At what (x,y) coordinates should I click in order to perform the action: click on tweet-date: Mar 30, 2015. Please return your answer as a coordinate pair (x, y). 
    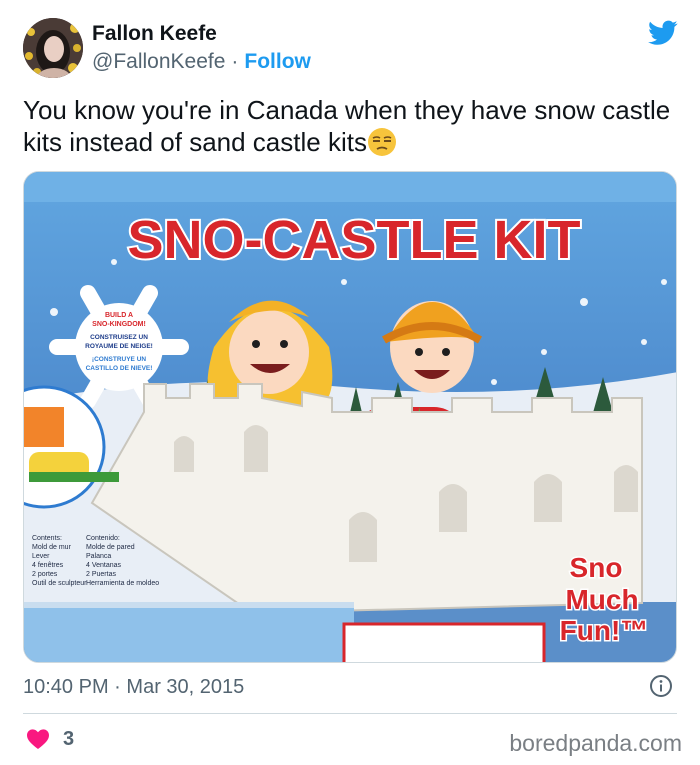
    Looking at the image, I should click on (185, 687).